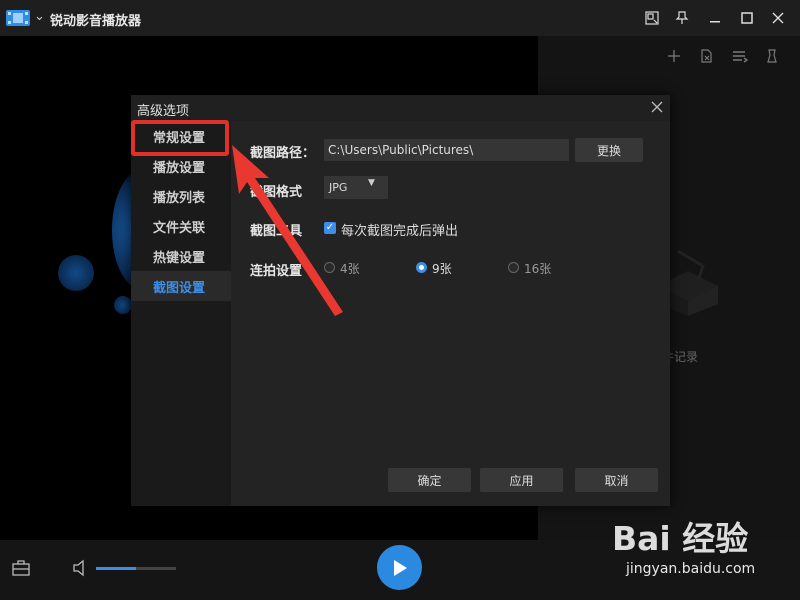 The image size is (800, 600). Describe the element at coordinates (96, 21) in the screenshot. I see `app-title: 锐动影音播放器` at that location.